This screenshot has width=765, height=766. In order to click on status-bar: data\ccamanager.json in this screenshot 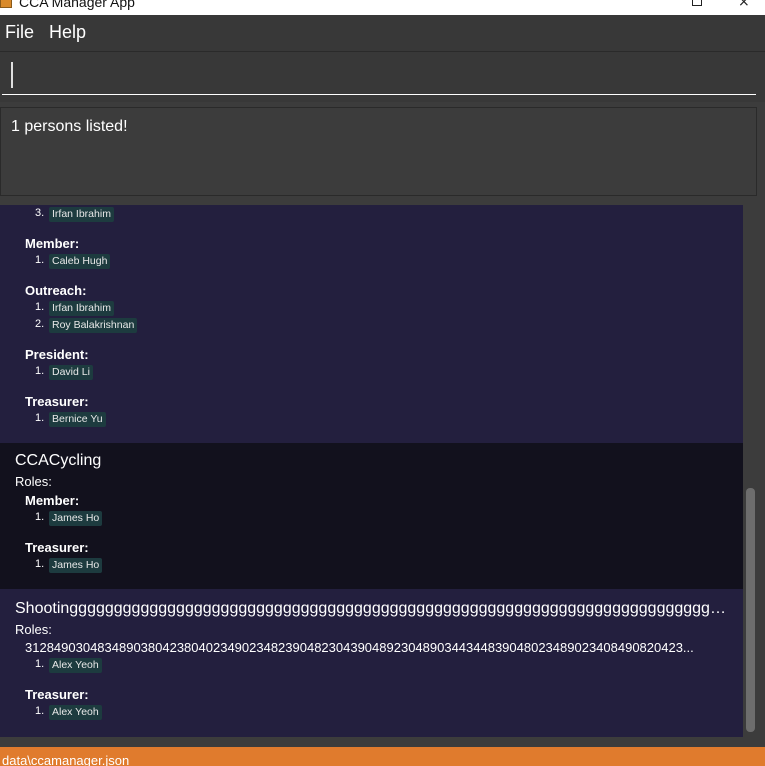, I will do `click(382, 756)`.